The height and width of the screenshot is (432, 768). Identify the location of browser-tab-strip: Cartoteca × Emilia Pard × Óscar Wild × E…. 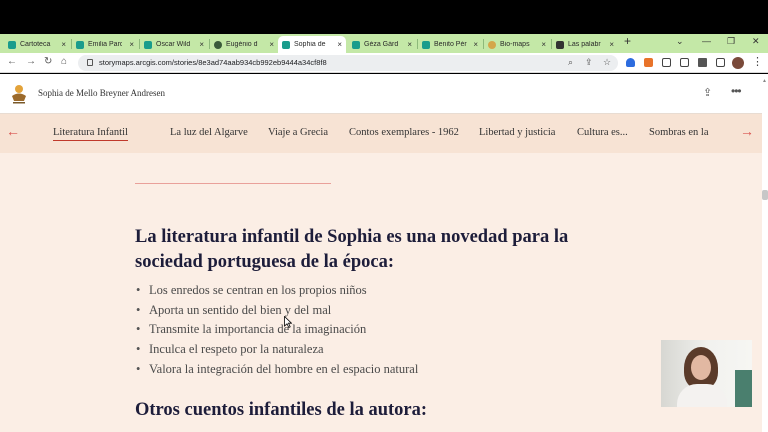
(384, 43).